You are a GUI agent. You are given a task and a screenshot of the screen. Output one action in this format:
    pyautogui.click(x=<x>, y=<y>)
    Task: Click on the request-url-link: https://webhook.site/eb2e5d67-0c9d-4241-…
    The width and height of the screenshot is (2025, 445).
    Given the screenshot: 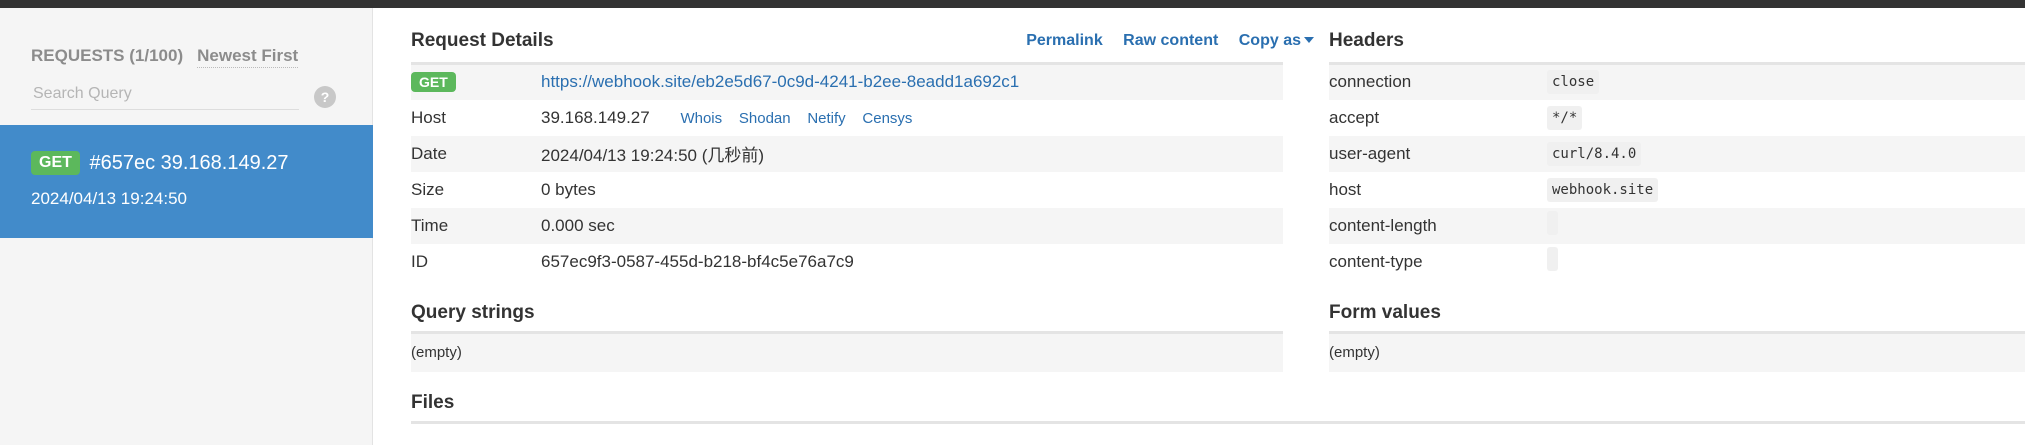 What is the action you would take?
    pyautogui.click(x=780, y=81)
    